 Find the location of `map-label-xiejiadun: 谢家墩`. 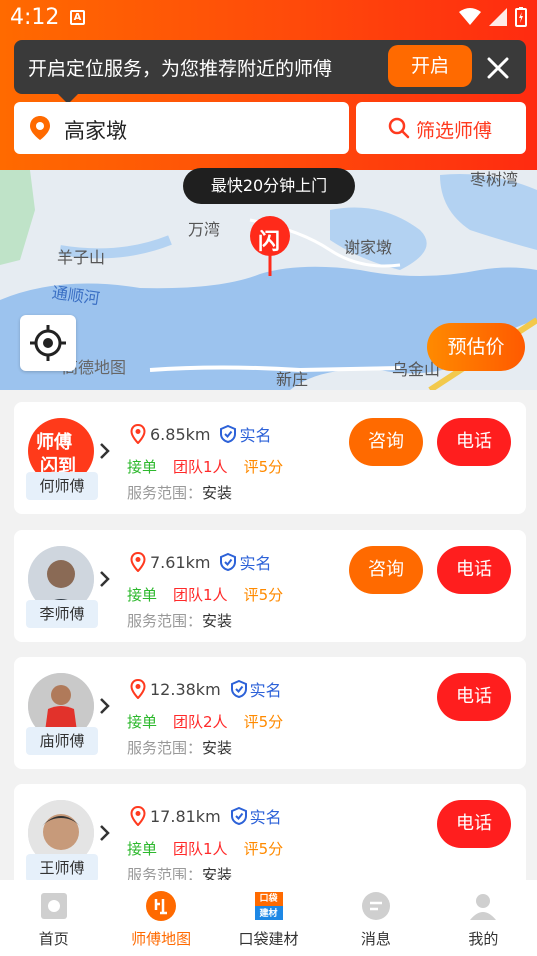

map-label-xiejiadun: 谢家墩 is located at coordinates (368, 247).